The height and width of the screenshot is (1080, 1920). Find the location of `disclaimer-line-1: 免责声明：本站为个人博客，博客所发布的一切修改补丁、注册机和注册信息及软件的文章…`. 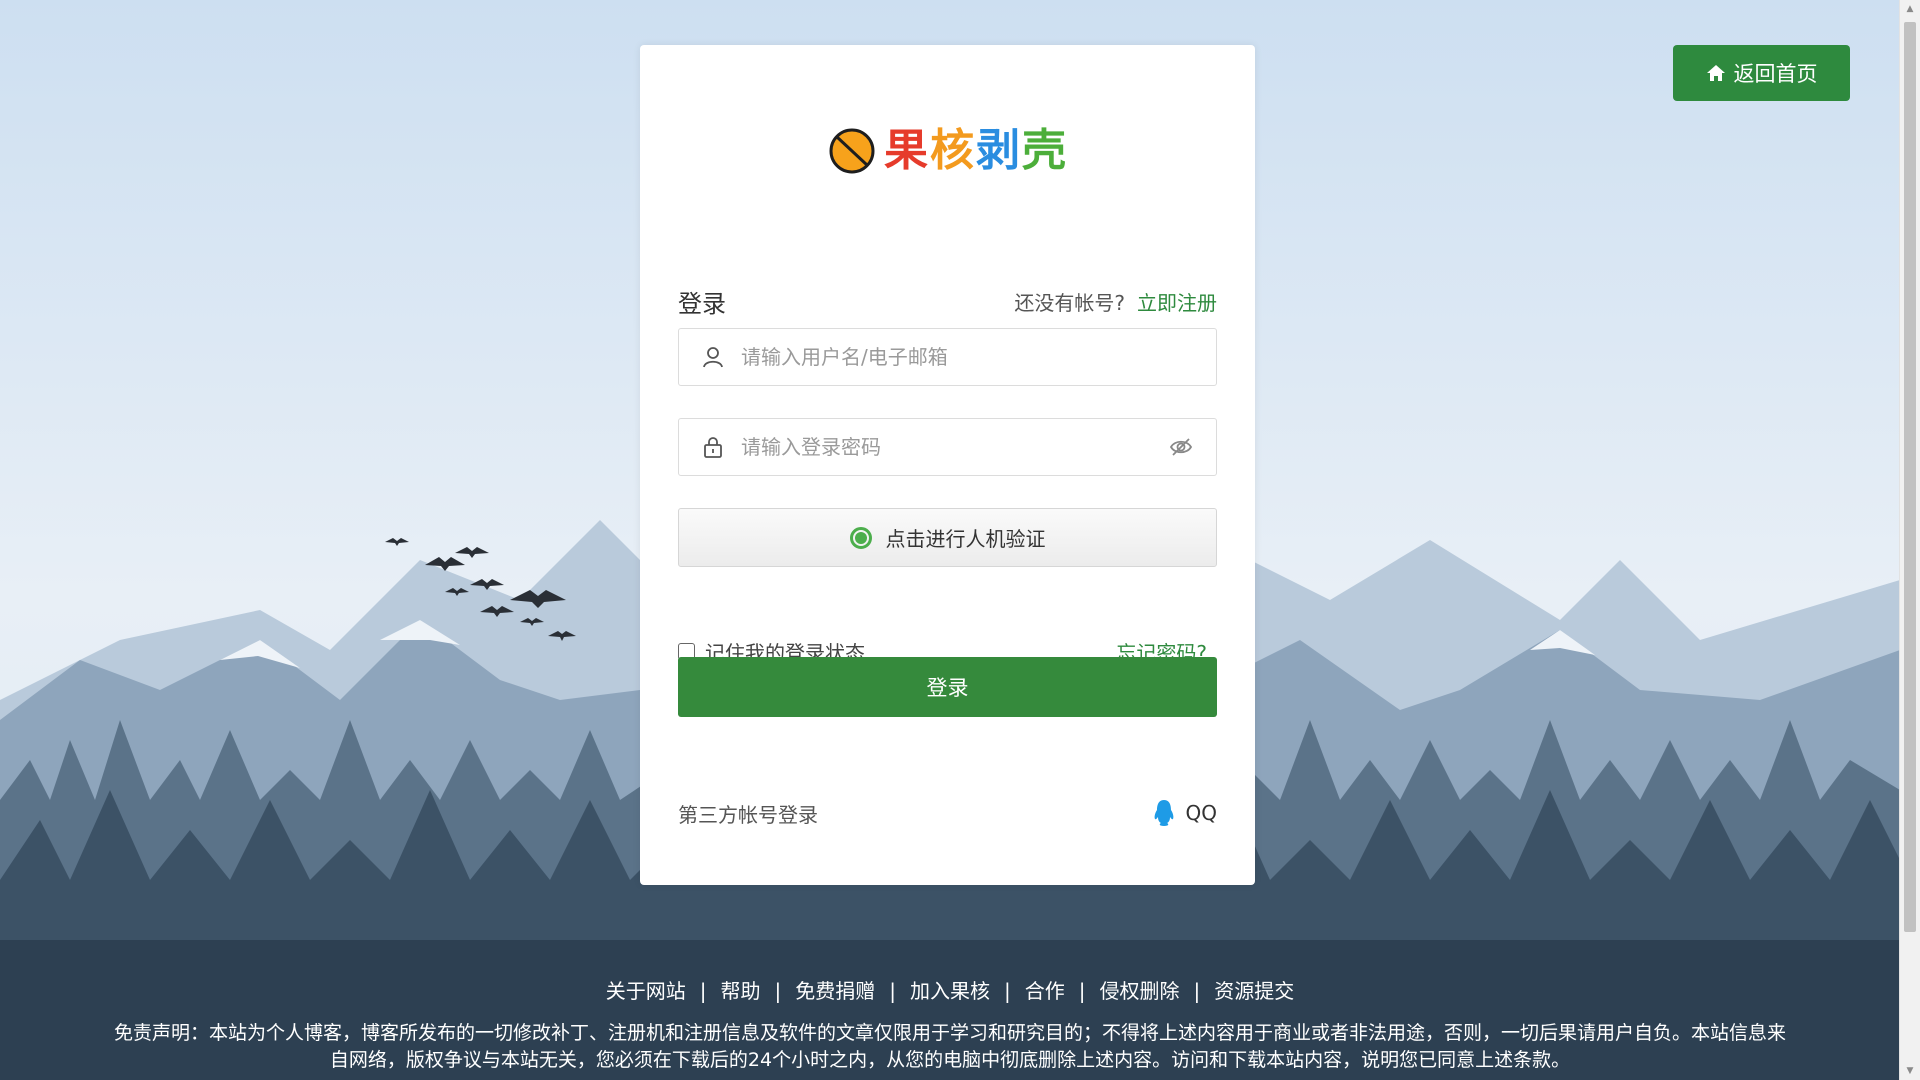

disclaimer-line-1: 免责声明：本站为个人博客，博客所发布的一切修改补丁、注册机和注册信息及软件的文章… is located at coordinates (949, 1033).